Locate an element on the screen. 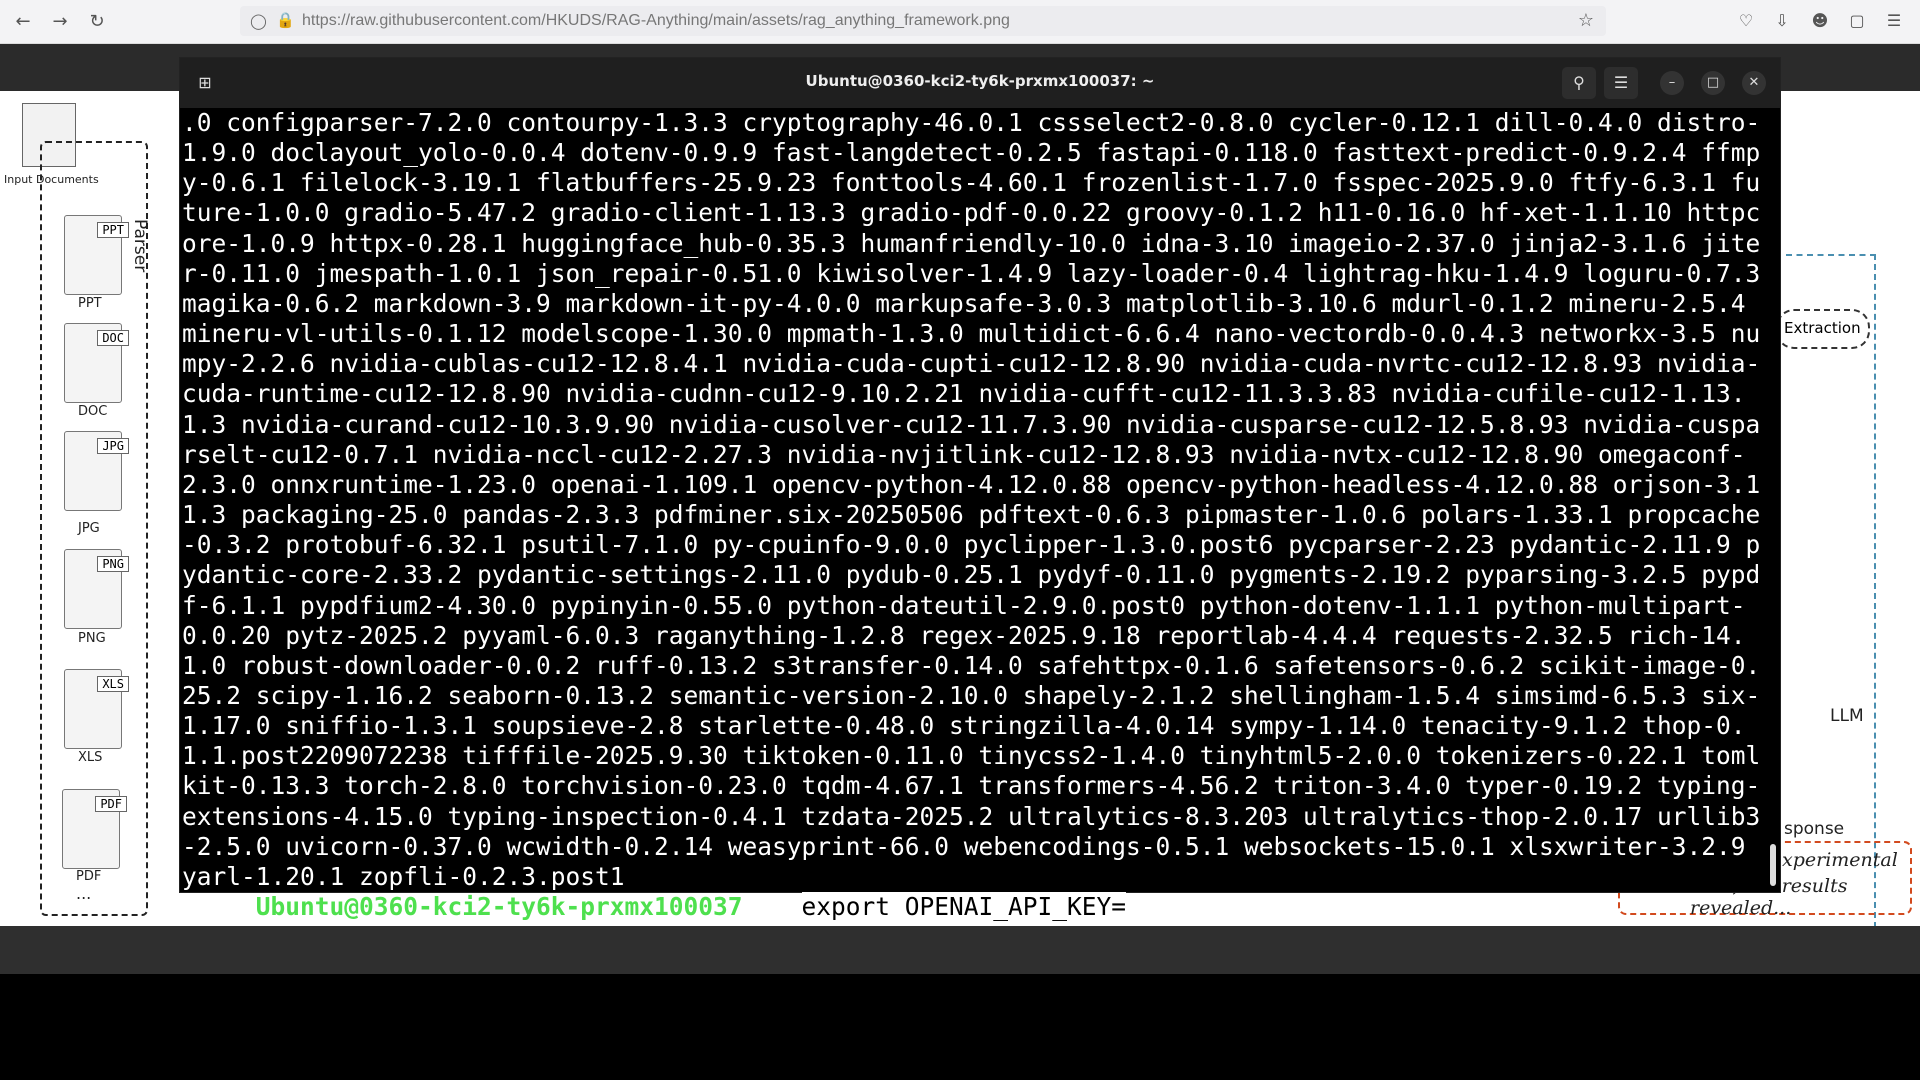 The width and height of the screenshot is (1920, 1080). download-icon: ⇩ is located at coordinates (1782, 21).